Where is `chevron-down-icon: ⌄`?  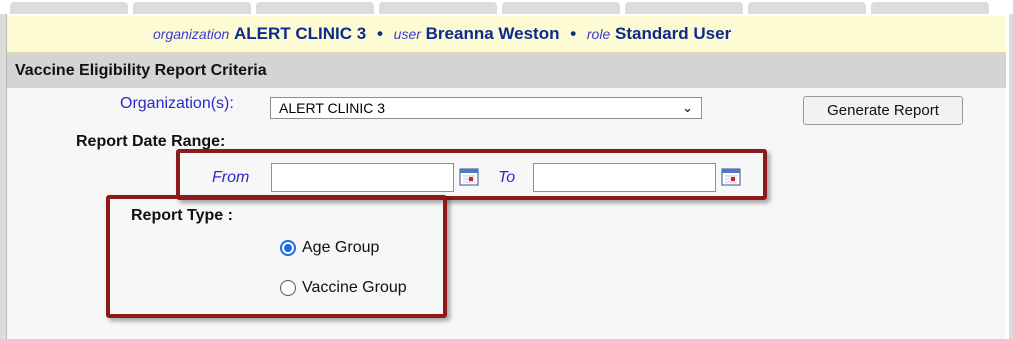 chevron-down-icon: ⌄ is located at coordinates (687, 107).